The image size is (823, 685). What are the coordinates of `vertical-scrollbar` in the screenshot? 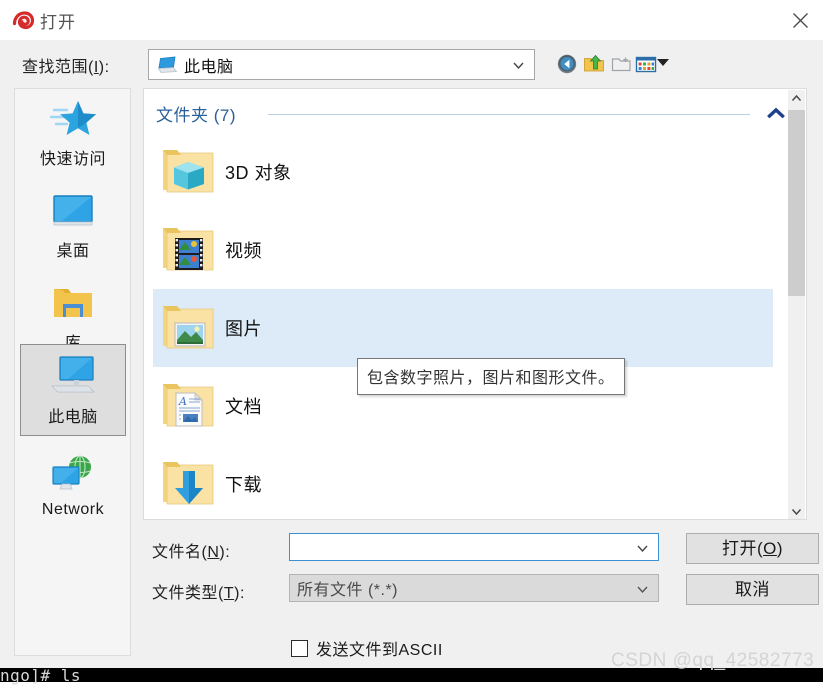 It's located at (796, 304).